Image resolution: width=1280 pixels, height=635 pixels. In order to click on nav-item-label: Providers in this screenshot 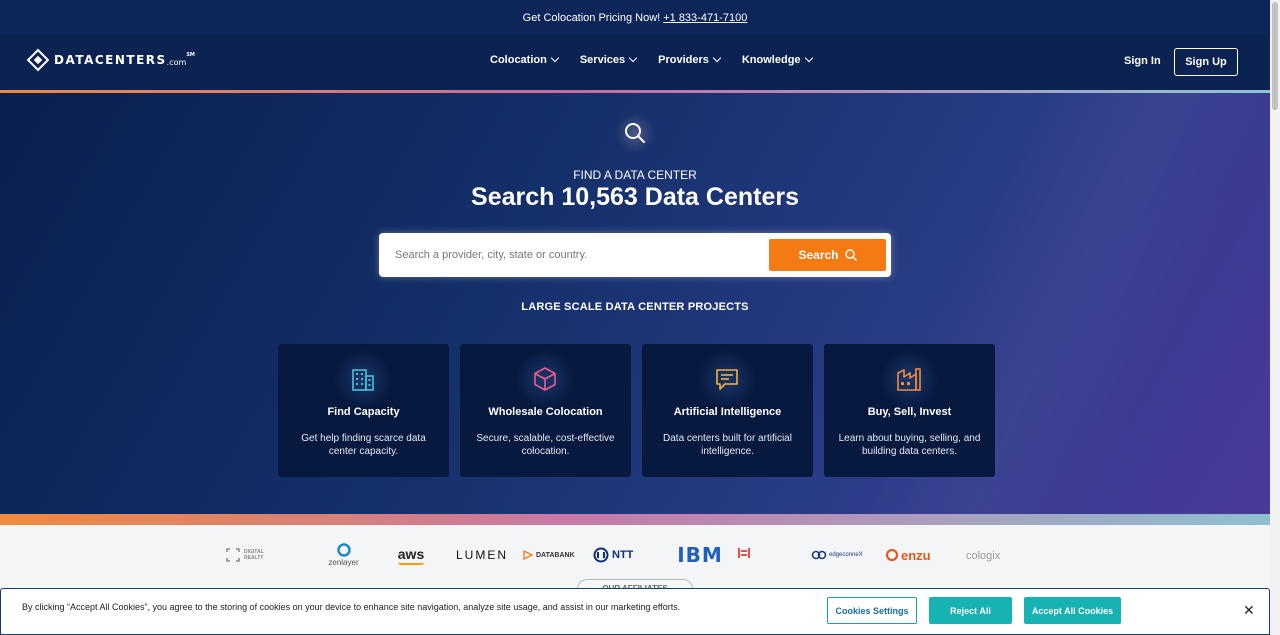, I will do `click(683, 60)`.